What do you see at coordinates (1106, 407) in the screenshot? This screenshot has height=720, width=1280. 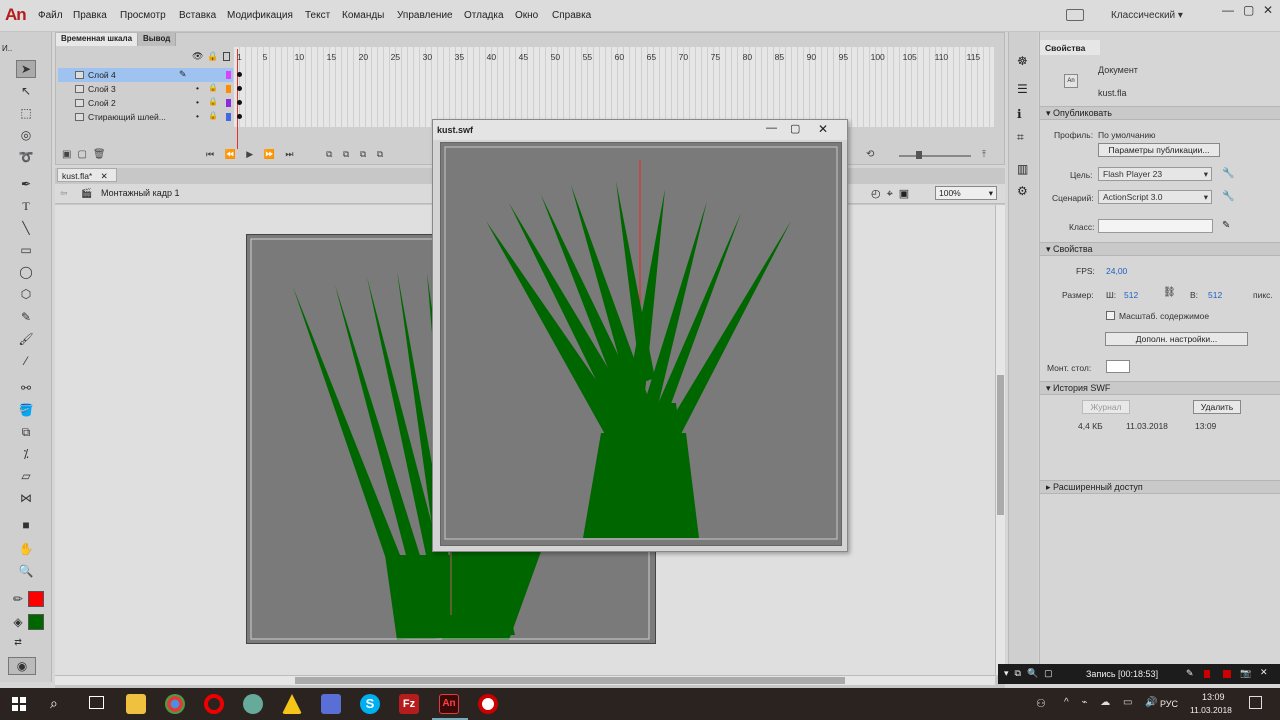 I see `log-button: Журнал` at bounding box center [1106, 407].